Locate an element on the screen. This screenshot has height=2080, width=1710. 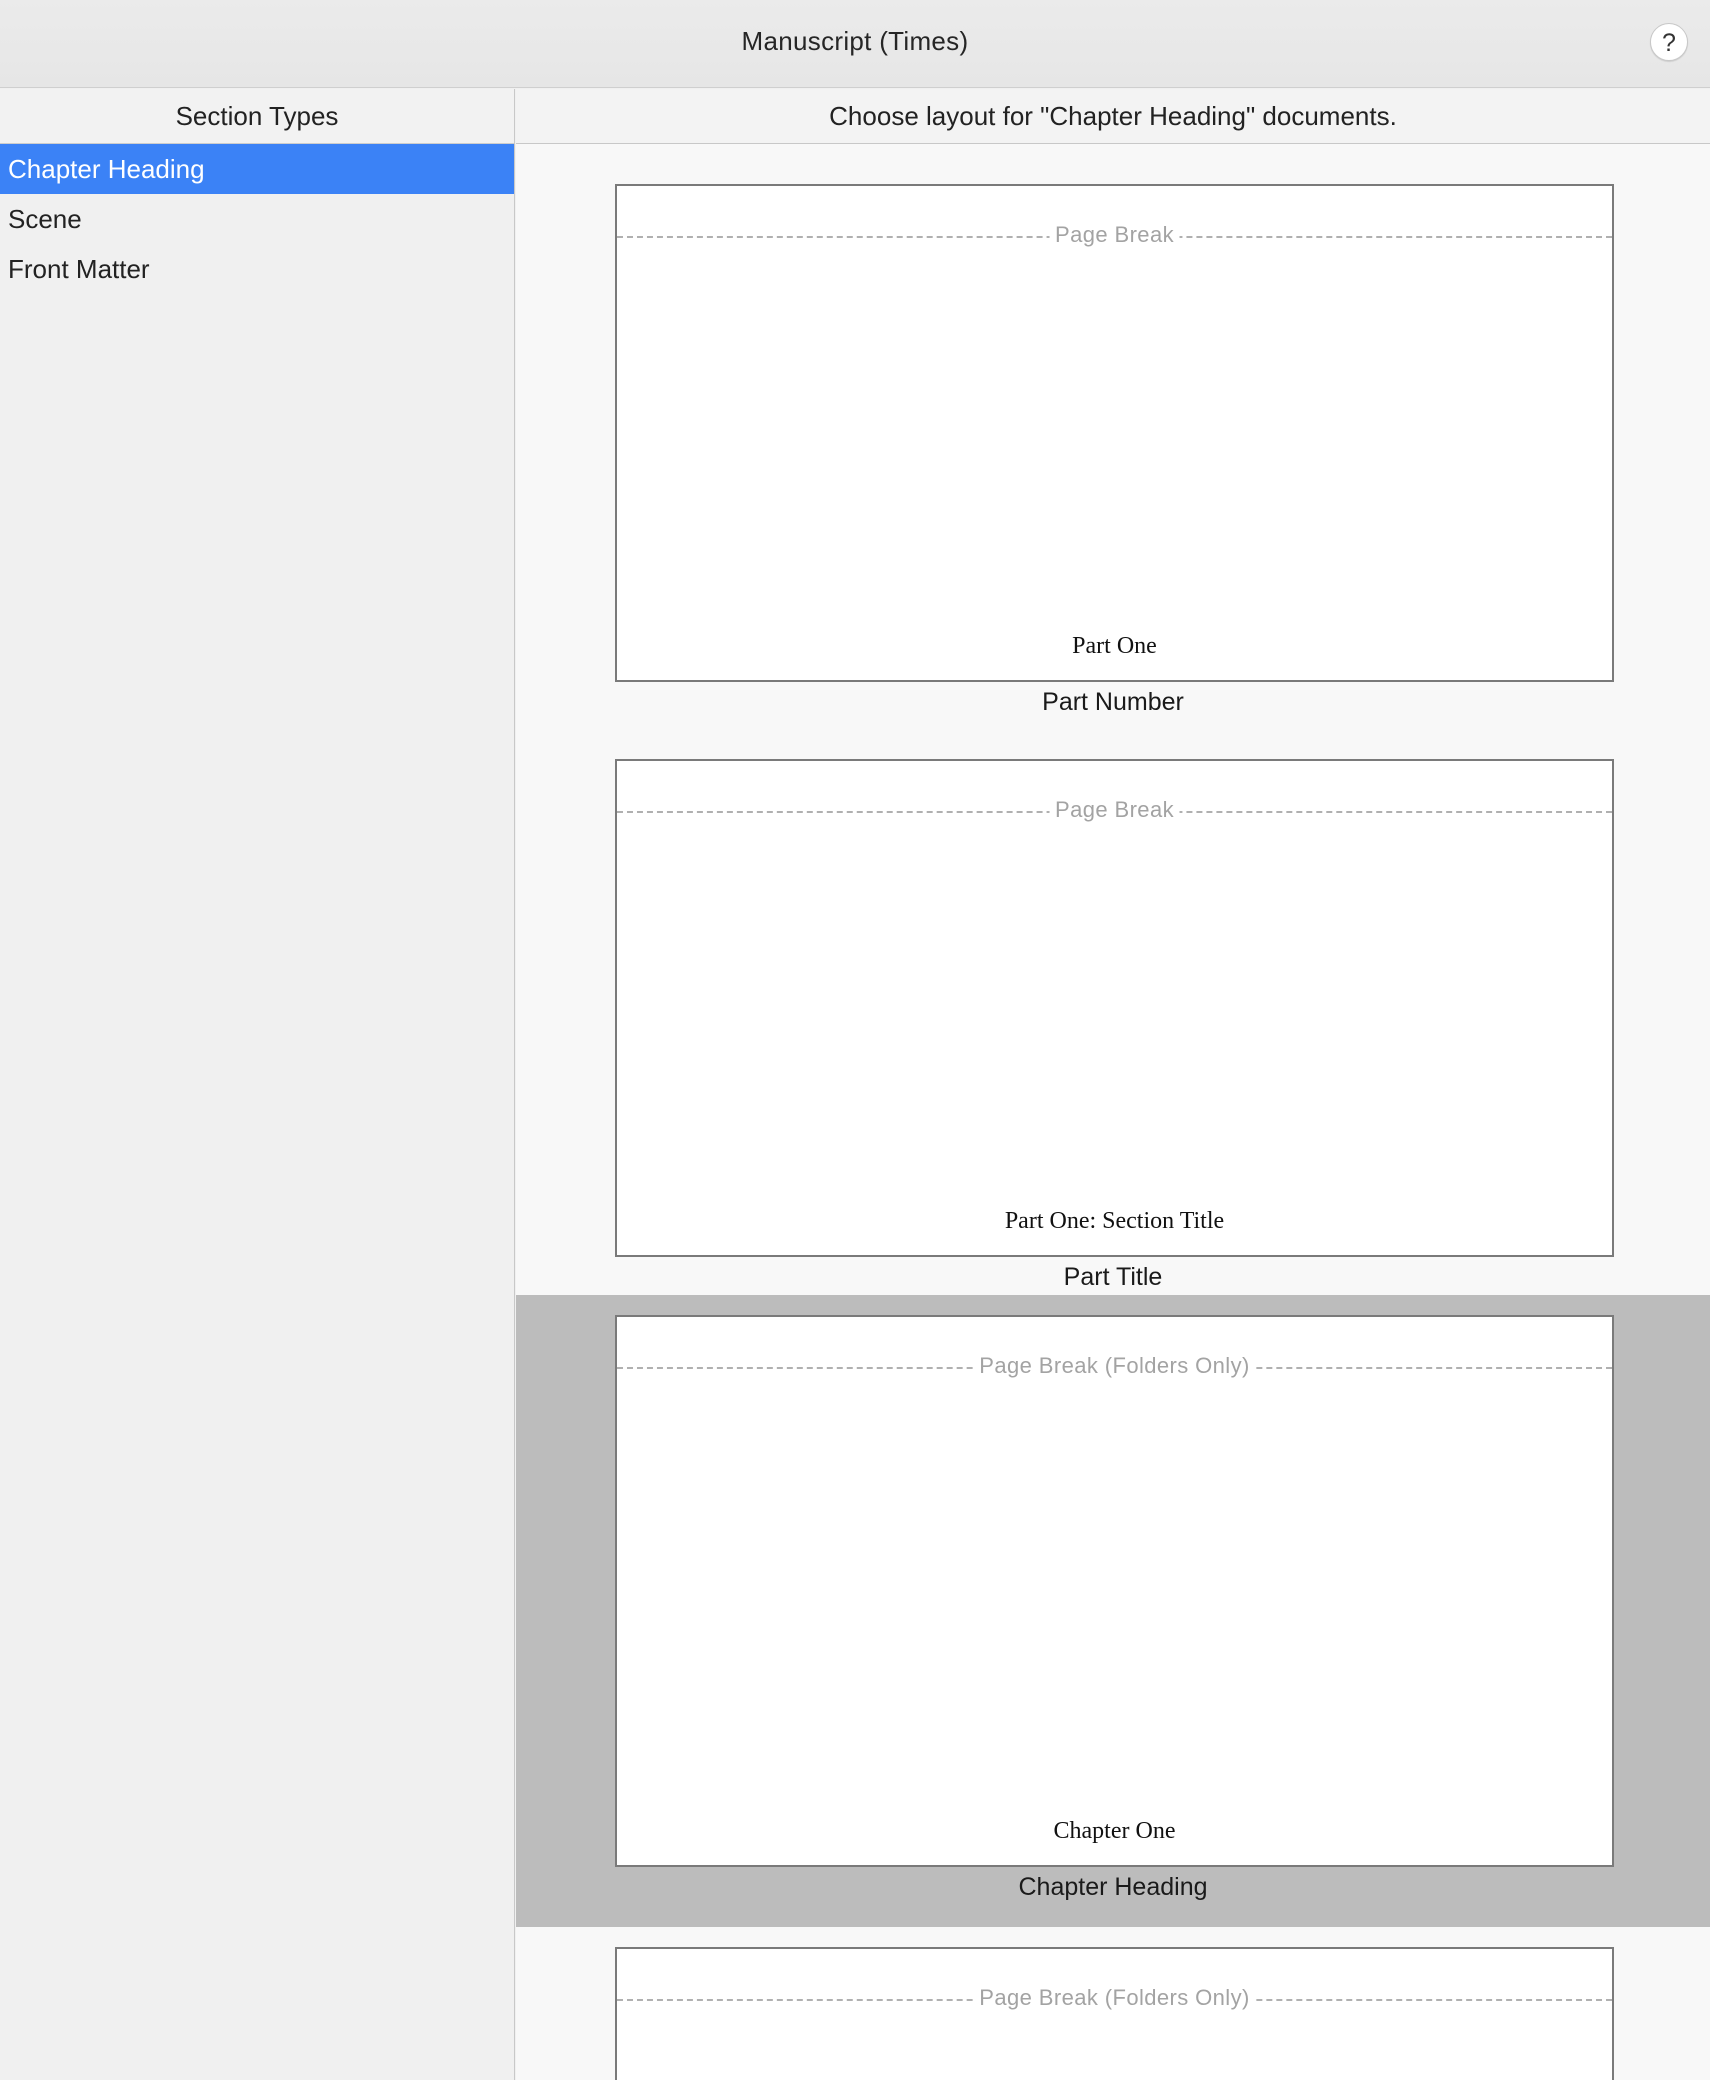
page-preview: Page Break Part One is located at coordinates (1114, 433).